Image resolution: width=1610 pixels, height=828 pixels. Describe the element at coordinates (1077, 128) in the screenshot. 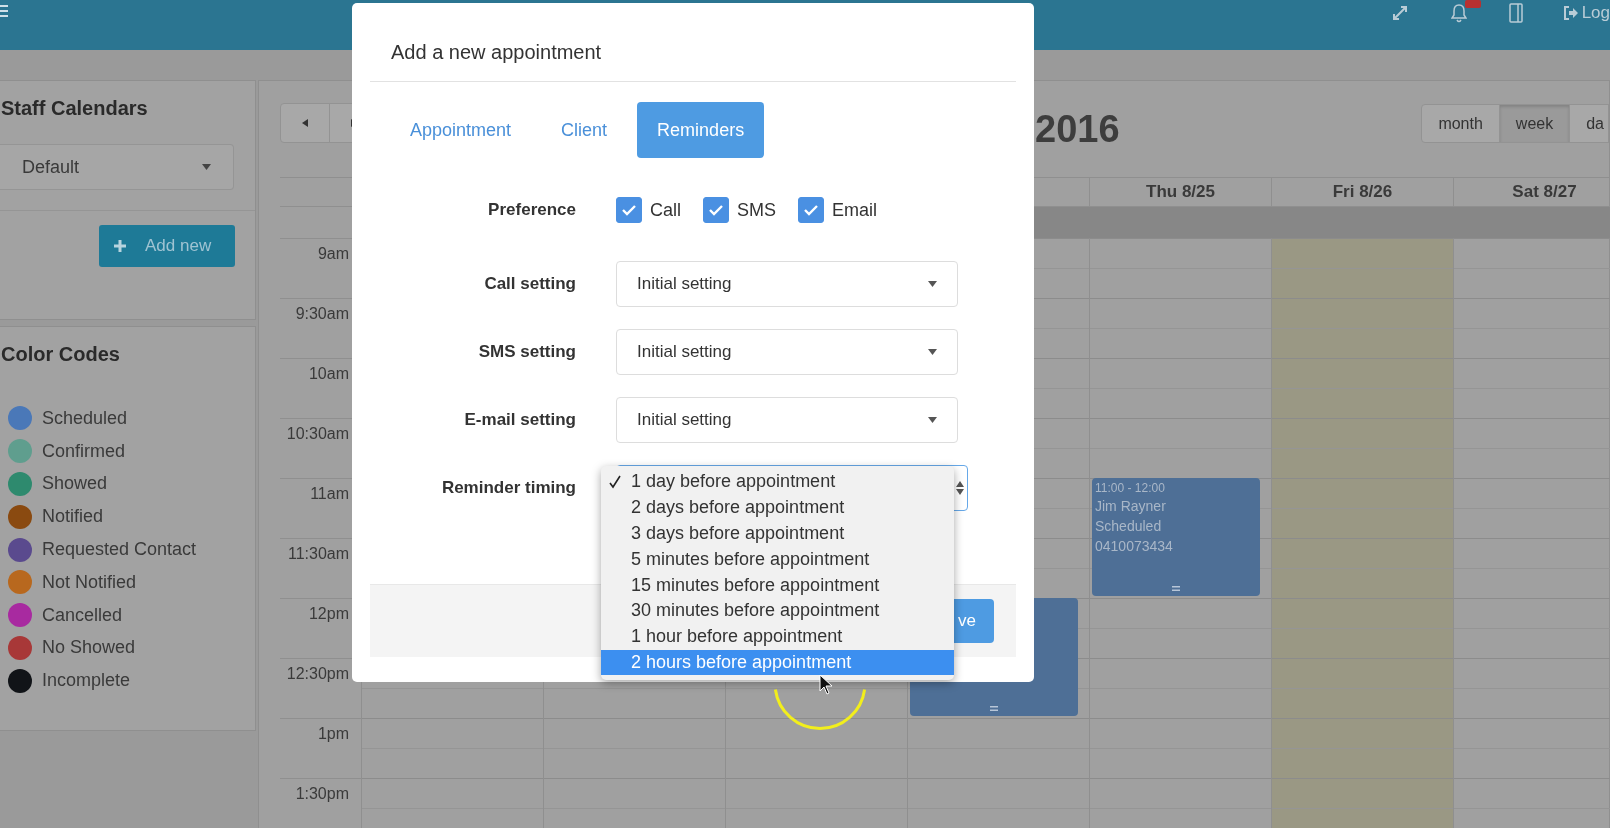

I see `calendar-title: 2016` at that location.